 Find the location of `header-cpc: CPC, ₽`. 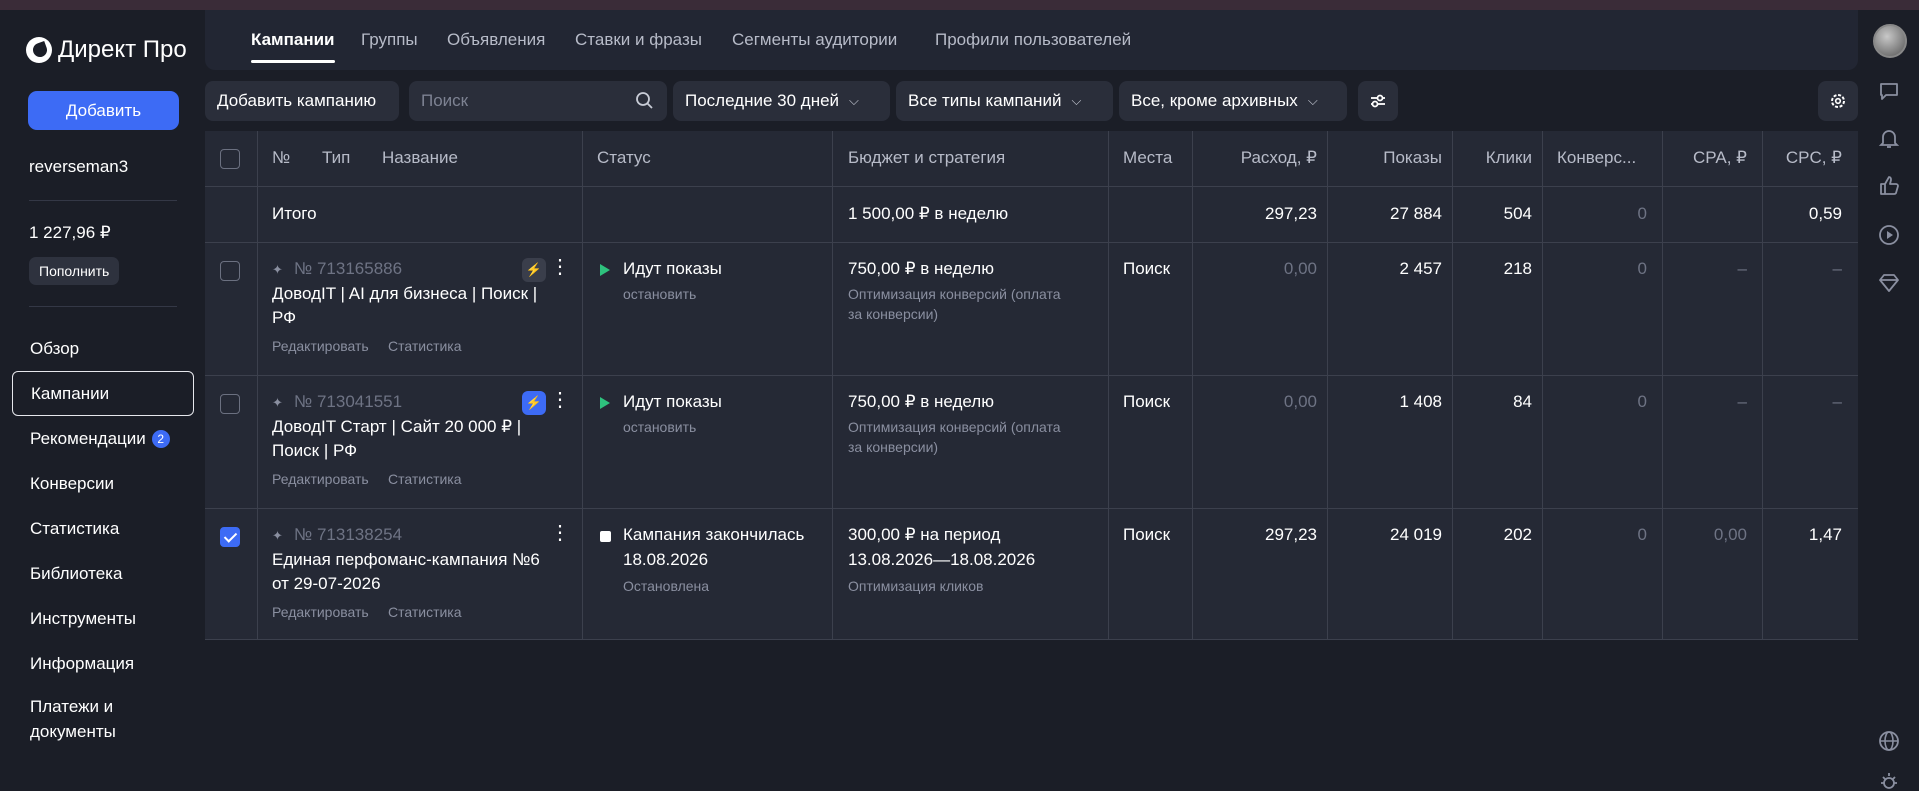

header-cpc: CPC, ₽ is located at coordinates (1803, 158).